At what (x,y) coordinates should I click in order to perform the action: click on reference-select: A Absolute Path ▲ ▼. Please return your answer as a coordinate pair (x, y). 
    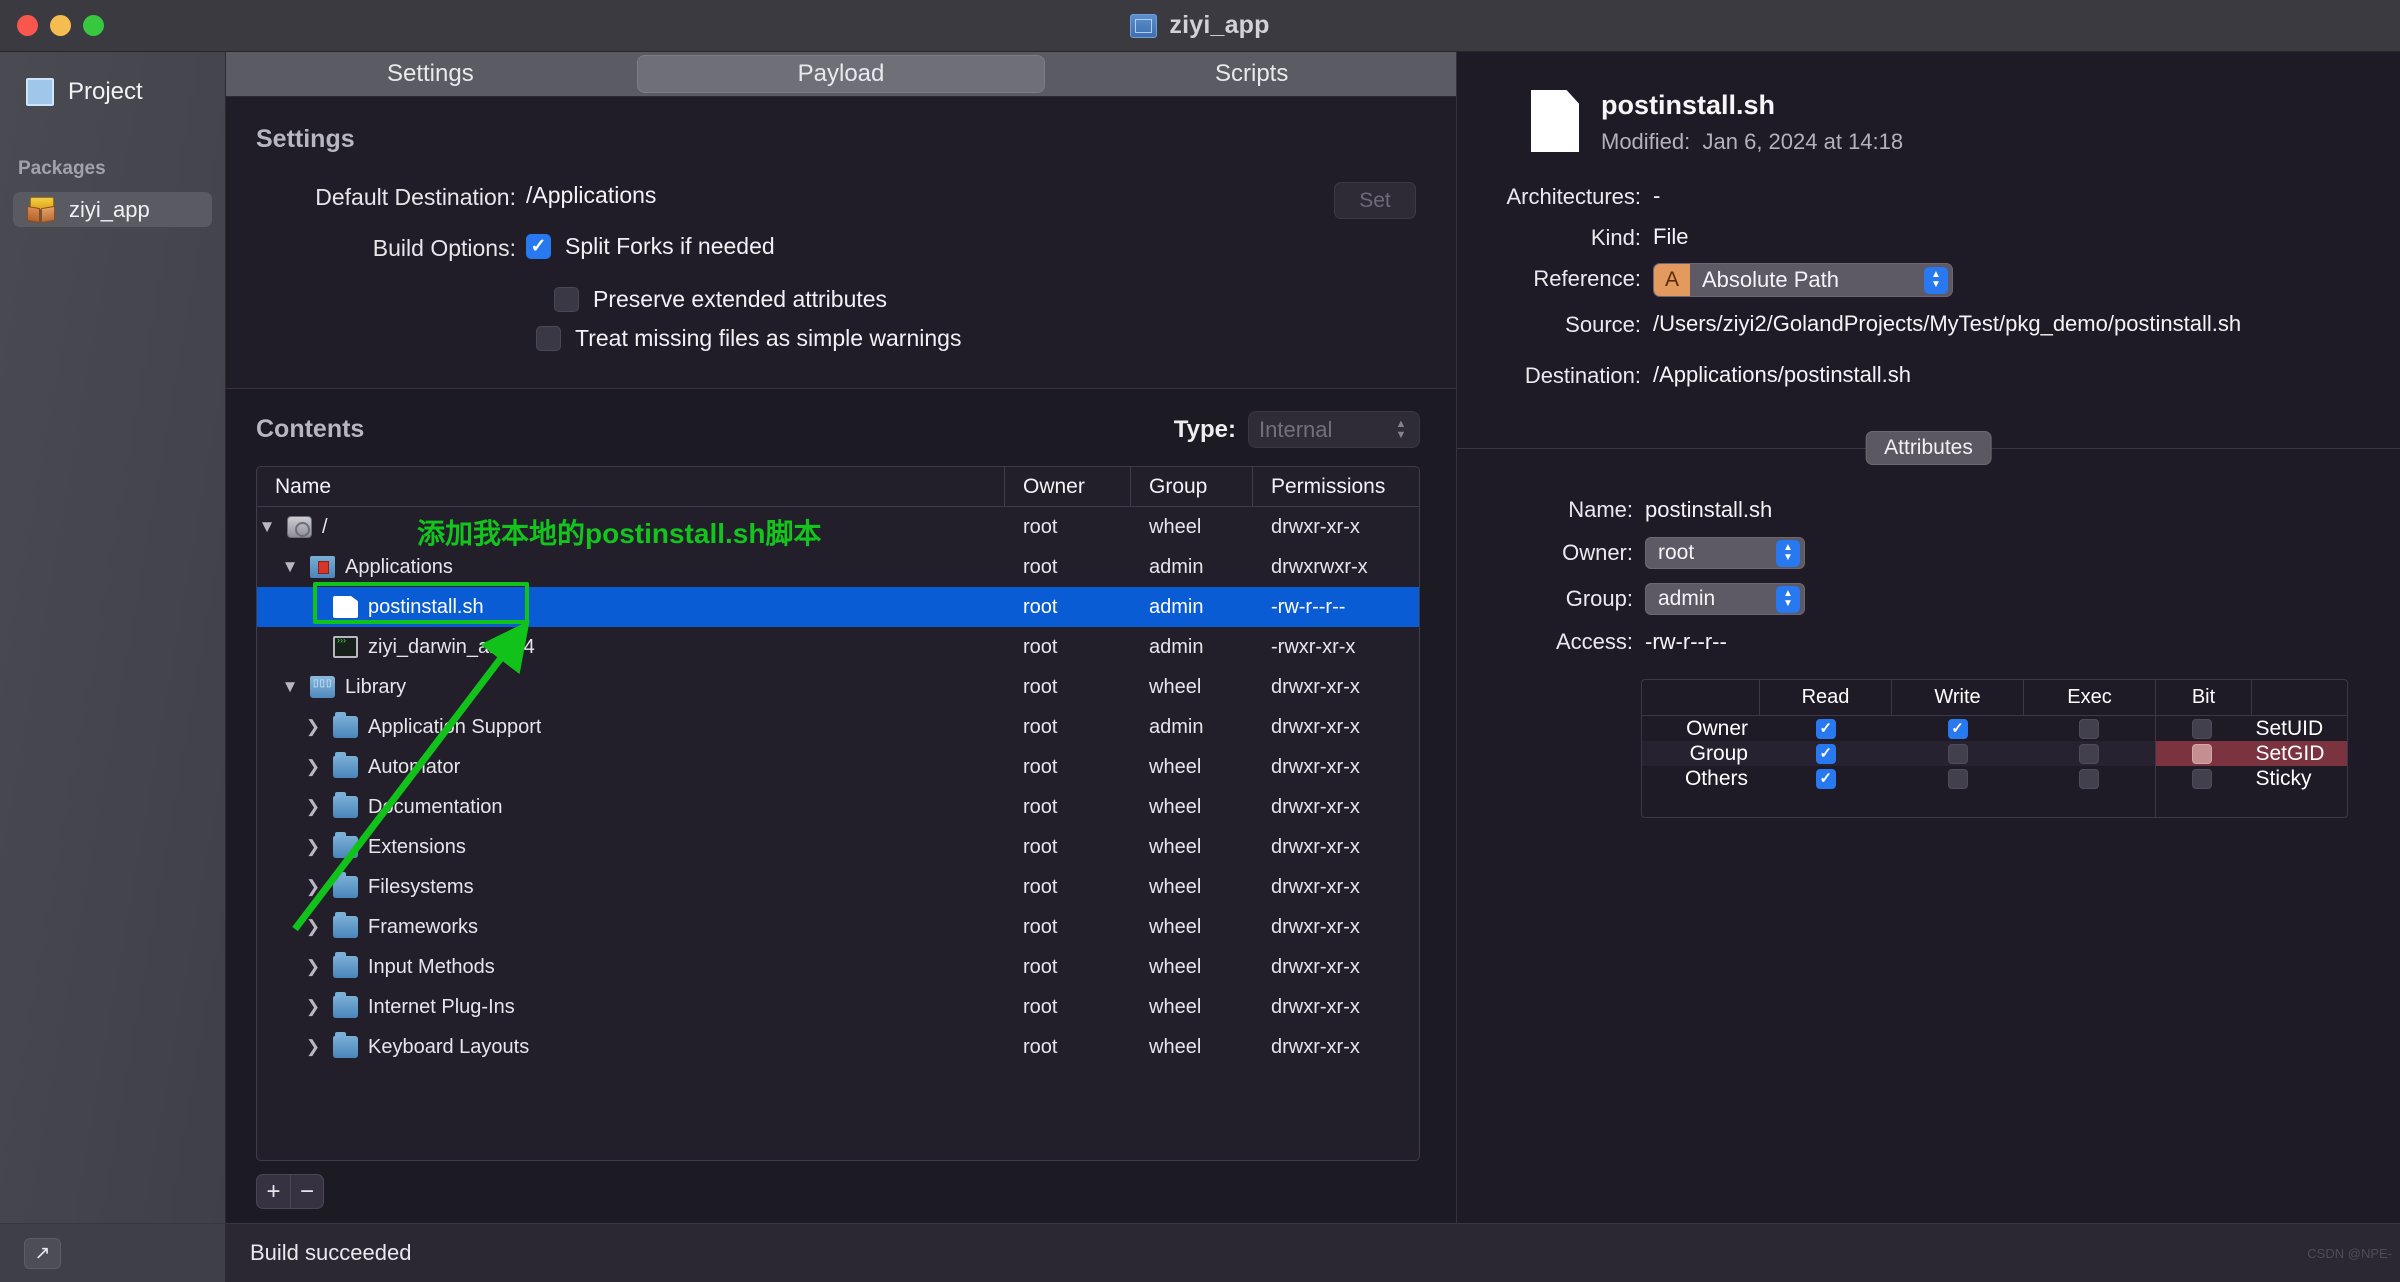
    Looking at the image, I should click on (1803, 280).